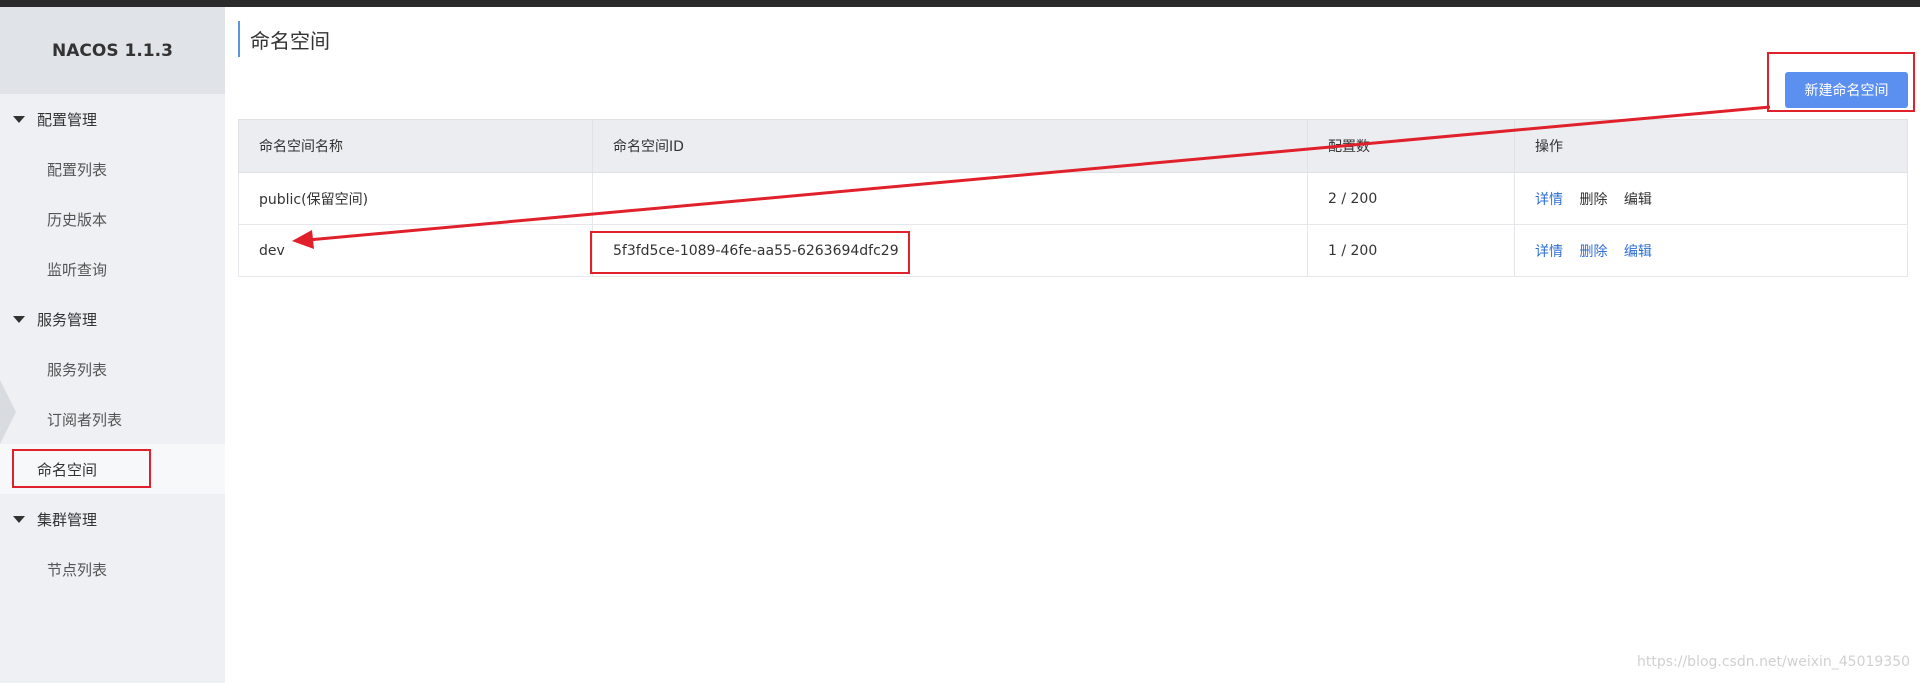 The height and width of the screenshot is (683, 1920). I want to click on table-header-row: 命名空间名称 命名空间ID 配置数 操作, so click(1073, 146).